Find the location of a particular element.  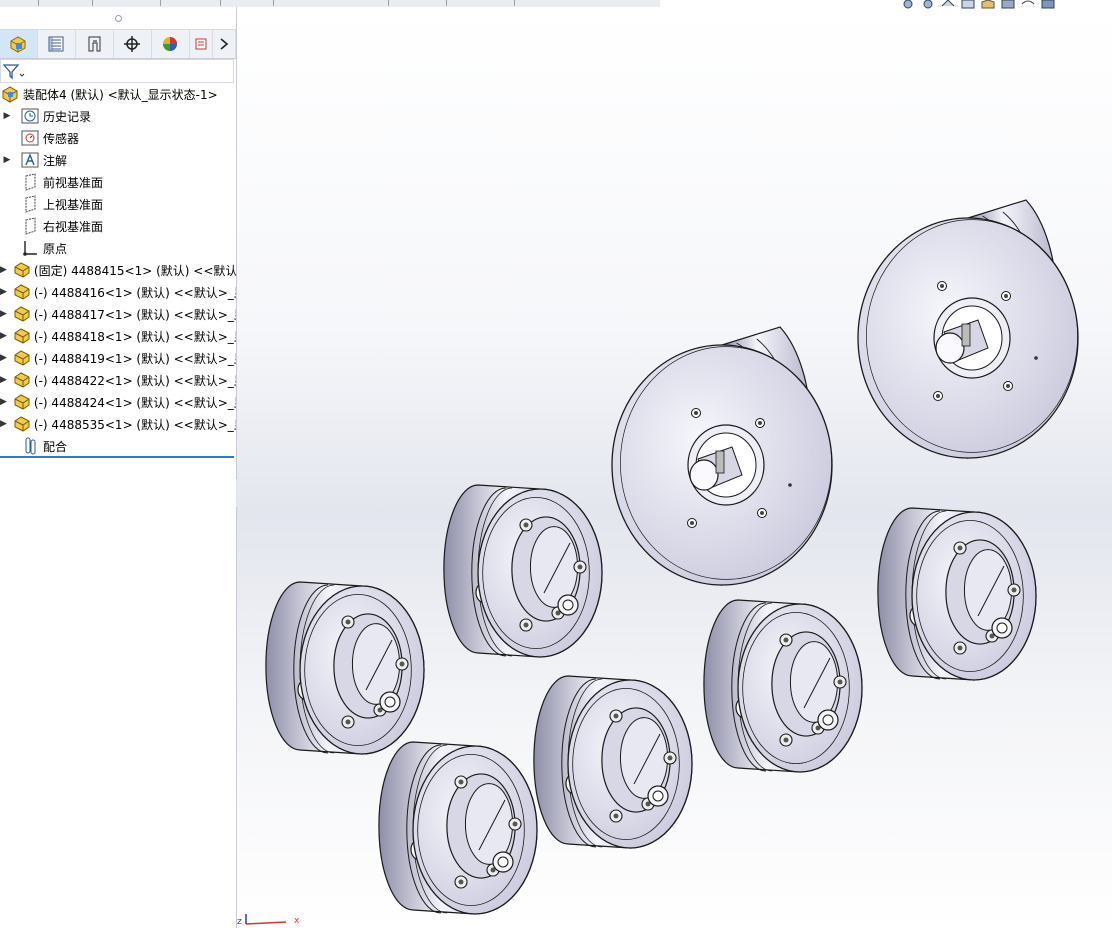

featuremanager-icon is located at coordinates (18, 44).